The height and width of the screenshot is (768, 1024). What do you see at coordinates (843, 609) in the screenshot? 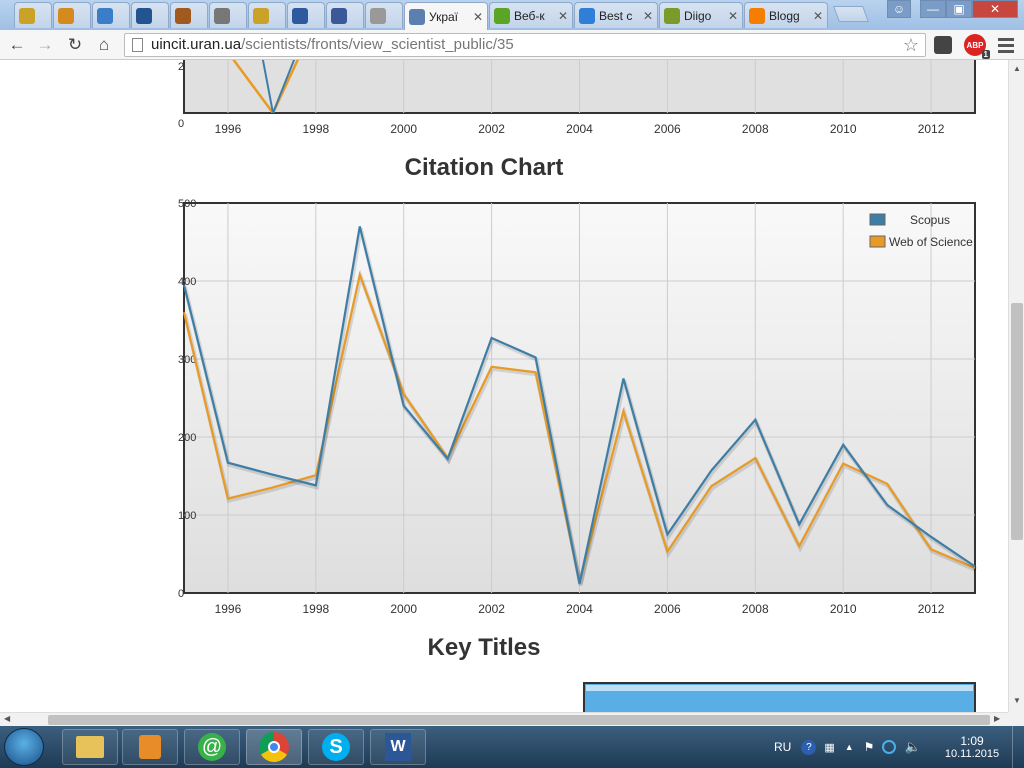
I see `x-tick-label: 2010` at bounding box center [843, 609].